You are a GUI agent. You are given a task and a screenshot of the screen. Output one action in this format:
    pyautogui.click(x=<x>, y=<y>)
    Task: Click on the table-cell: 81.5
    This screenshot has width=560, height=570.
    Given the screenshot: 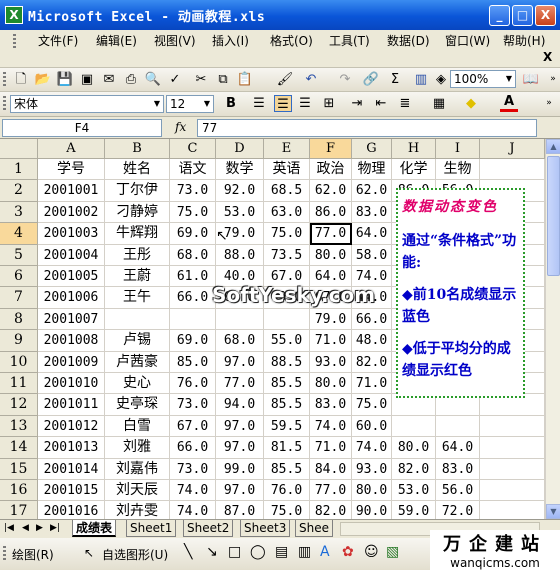 What is the action you would take?
    pyautogui.click(x=287, y=448)
    